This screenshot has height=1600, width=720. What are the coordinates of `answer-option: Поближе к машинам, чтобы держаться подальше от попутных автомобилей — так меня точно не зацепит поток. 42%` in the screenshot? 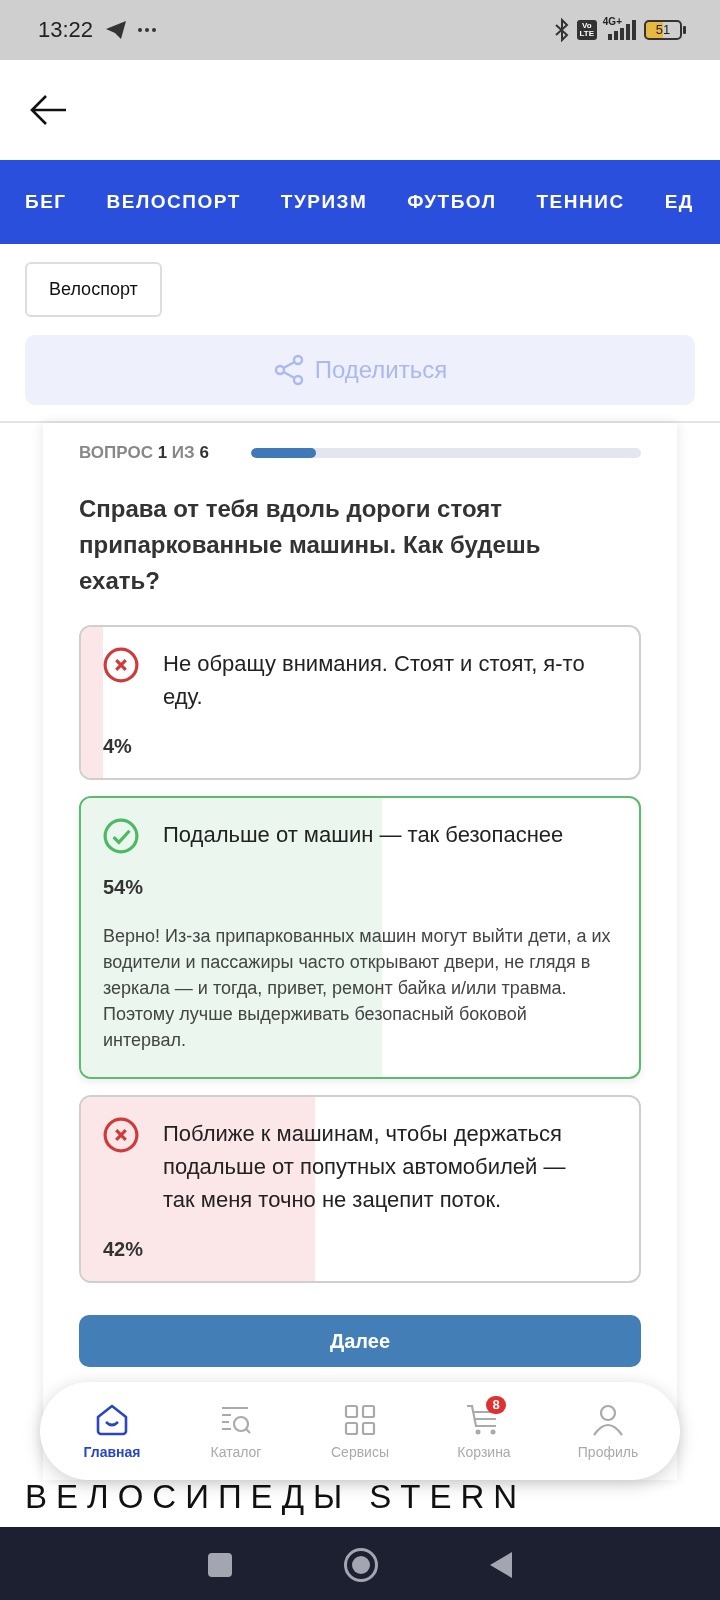 It's located at (360, 1189).